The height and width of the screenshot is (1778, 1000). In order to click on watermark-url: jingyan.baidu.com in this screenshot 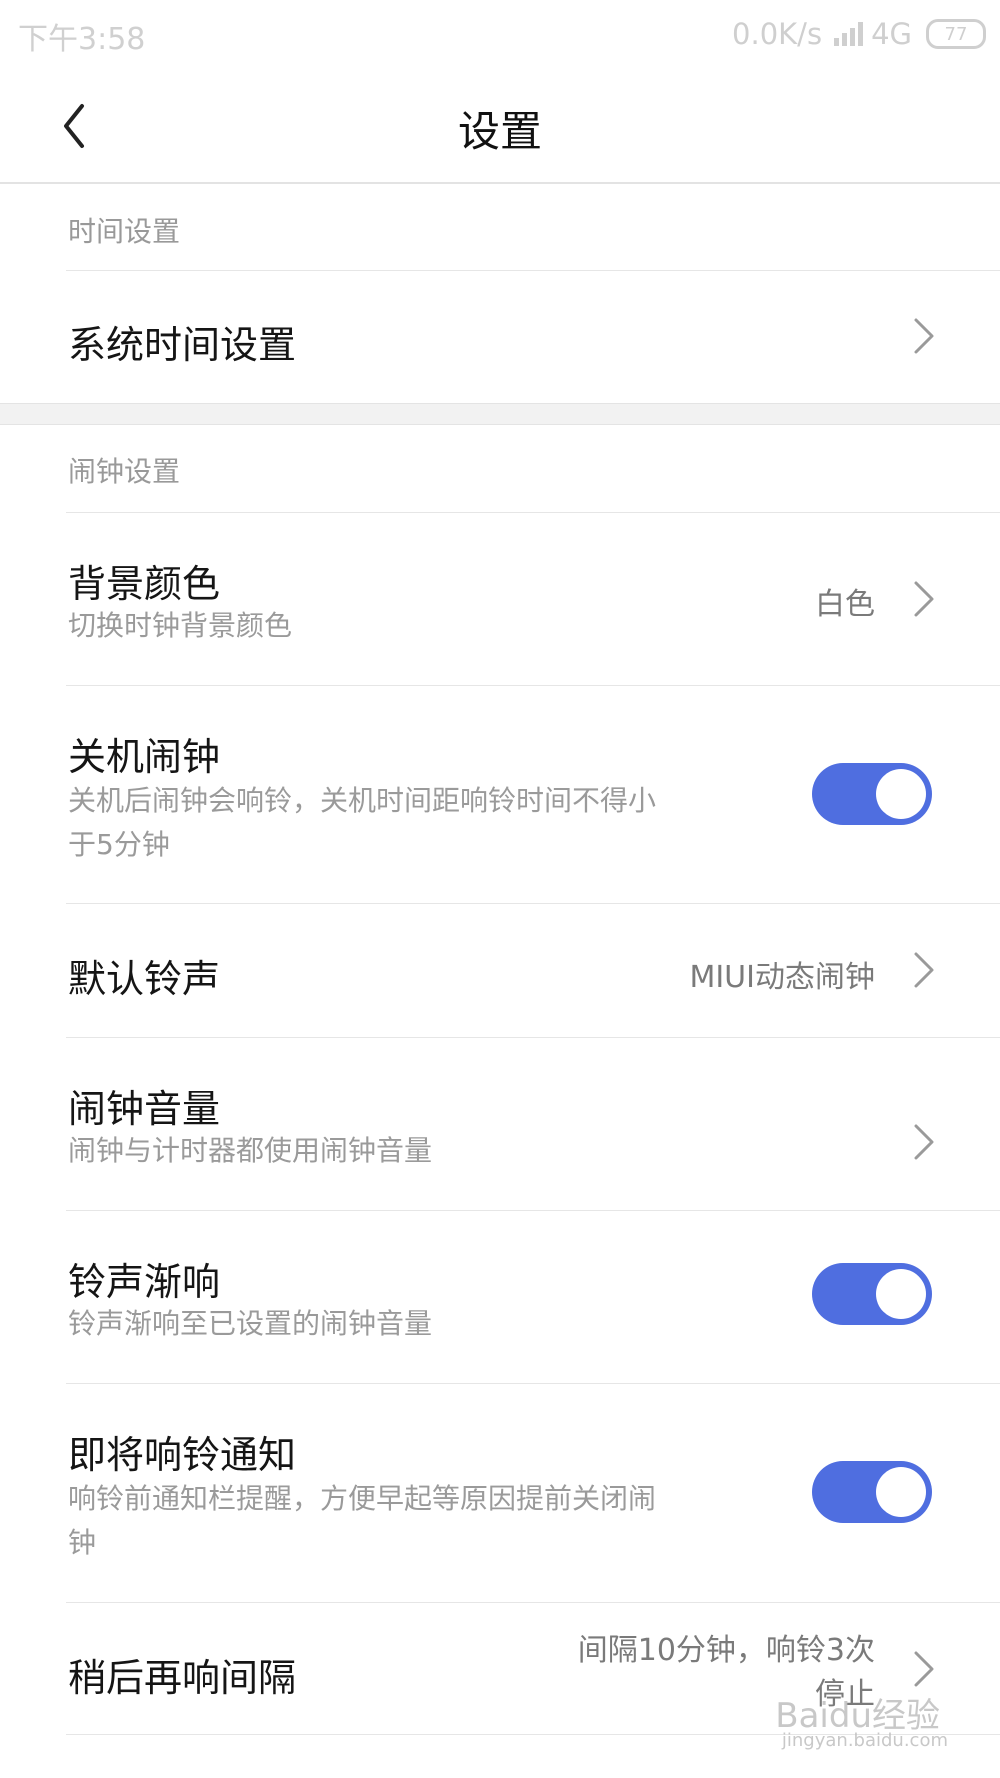, I will do `click(864, 1740)`.